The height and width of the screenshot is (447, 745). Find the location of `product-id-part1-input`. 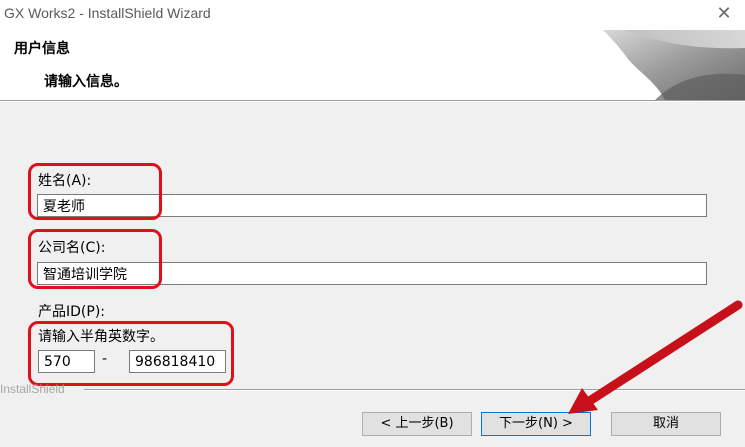

product-id-part1-input is located at coordinates (66, 361).